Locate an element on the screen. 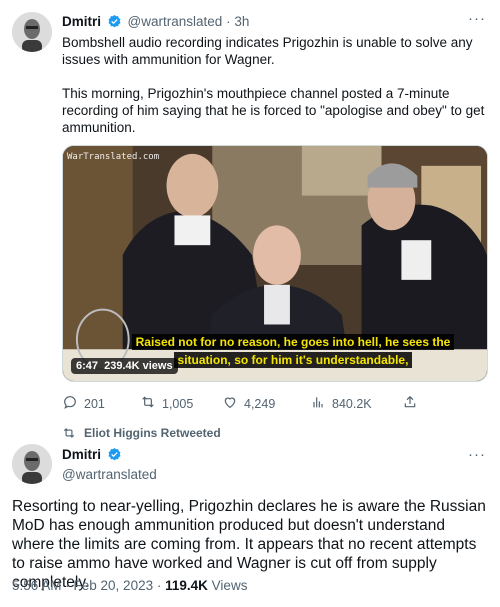  heart-icon is located at coordinates (230, 403).